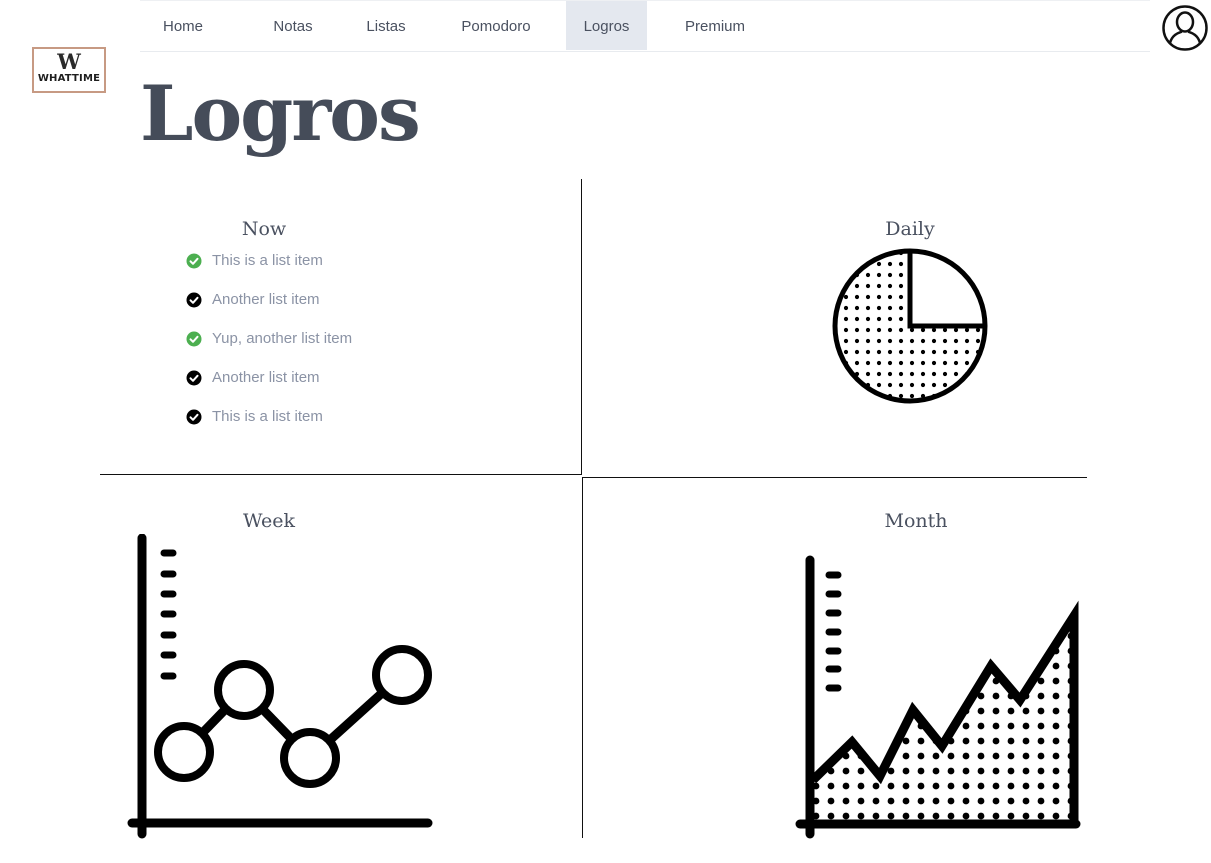 This screenshot has height=863, width=1211. What do you see at coordinates (606, 25) in the screenshot?
I see `nav-item-logros: Logros` at bounding box center [606, 25].